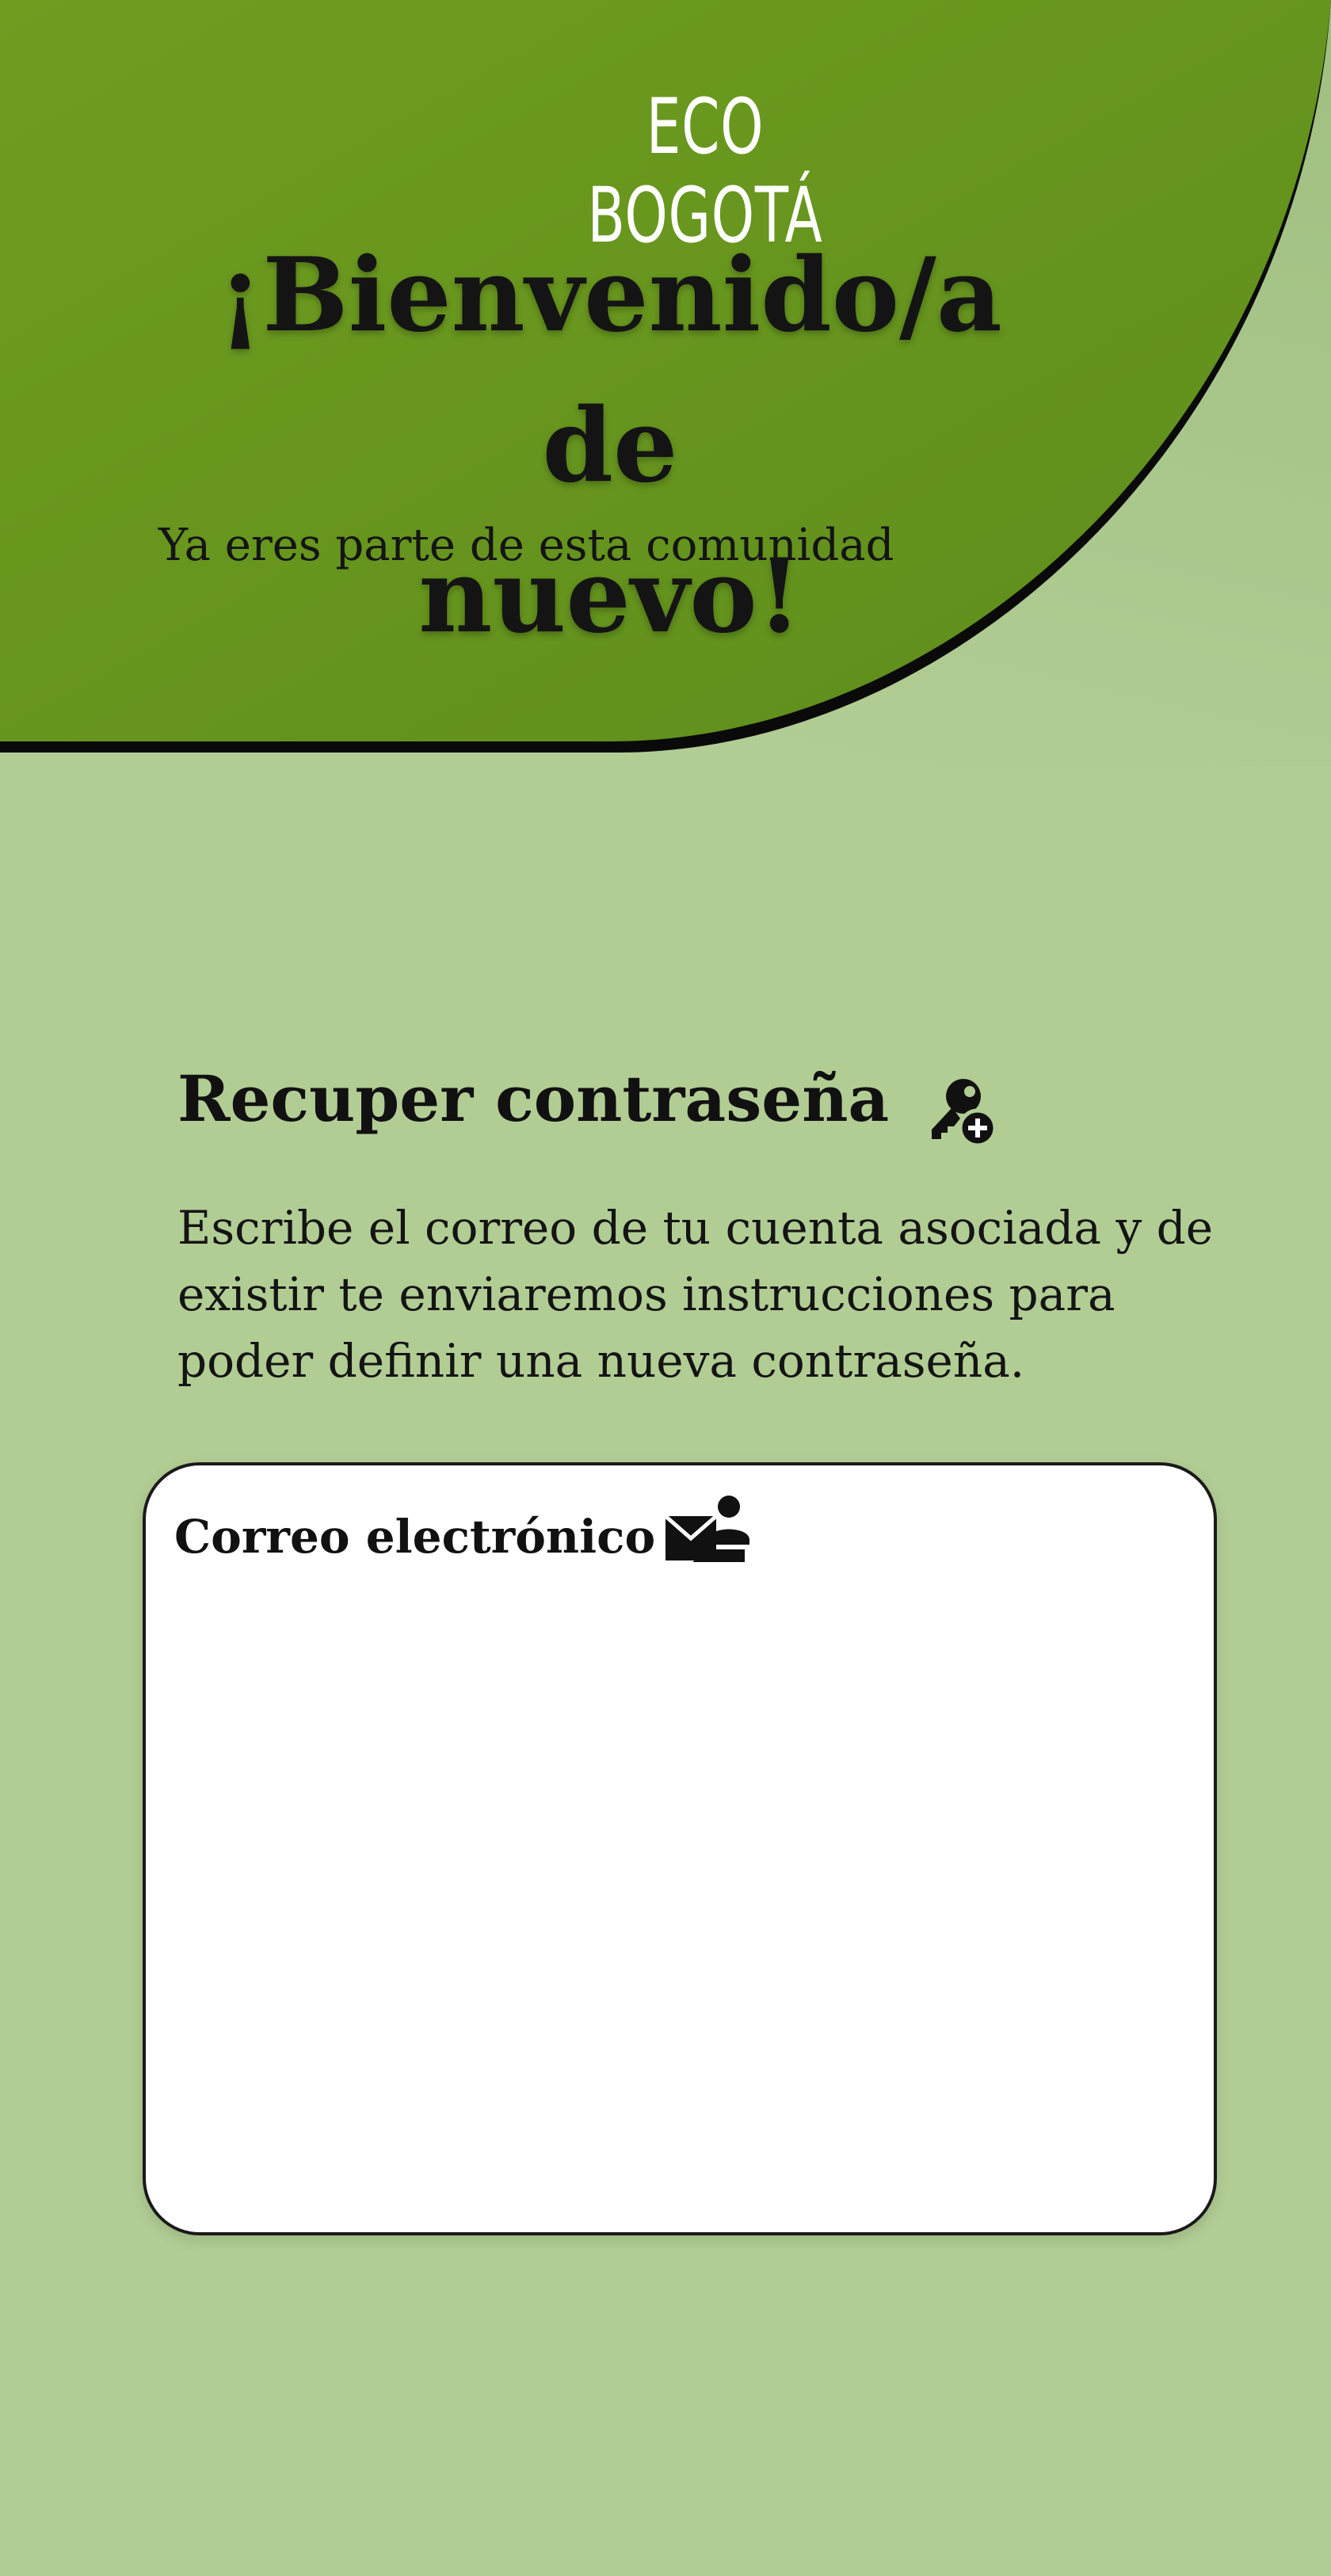 The height and width of the screenshot is (2576, 1331). What do you see at coordinates (415, 1537) in the screenshot?
I see `email-field-label: Correo electrónico` at bounding box center [415, 1537].